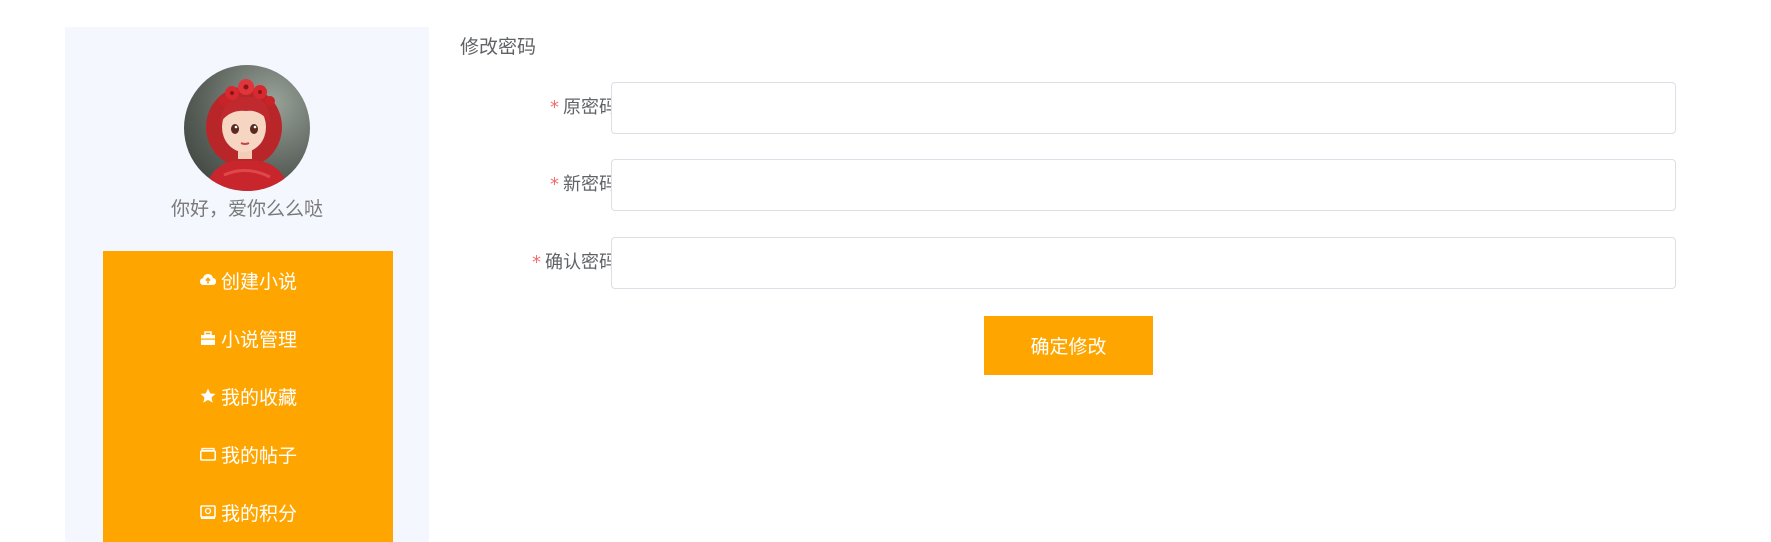 This screenshot has height=542, width=1771. What do you see at coordinates (258, 397) in the screenshot?
I see `sidebar-item-label: 我的收藏` at bounding box center [258, 397].